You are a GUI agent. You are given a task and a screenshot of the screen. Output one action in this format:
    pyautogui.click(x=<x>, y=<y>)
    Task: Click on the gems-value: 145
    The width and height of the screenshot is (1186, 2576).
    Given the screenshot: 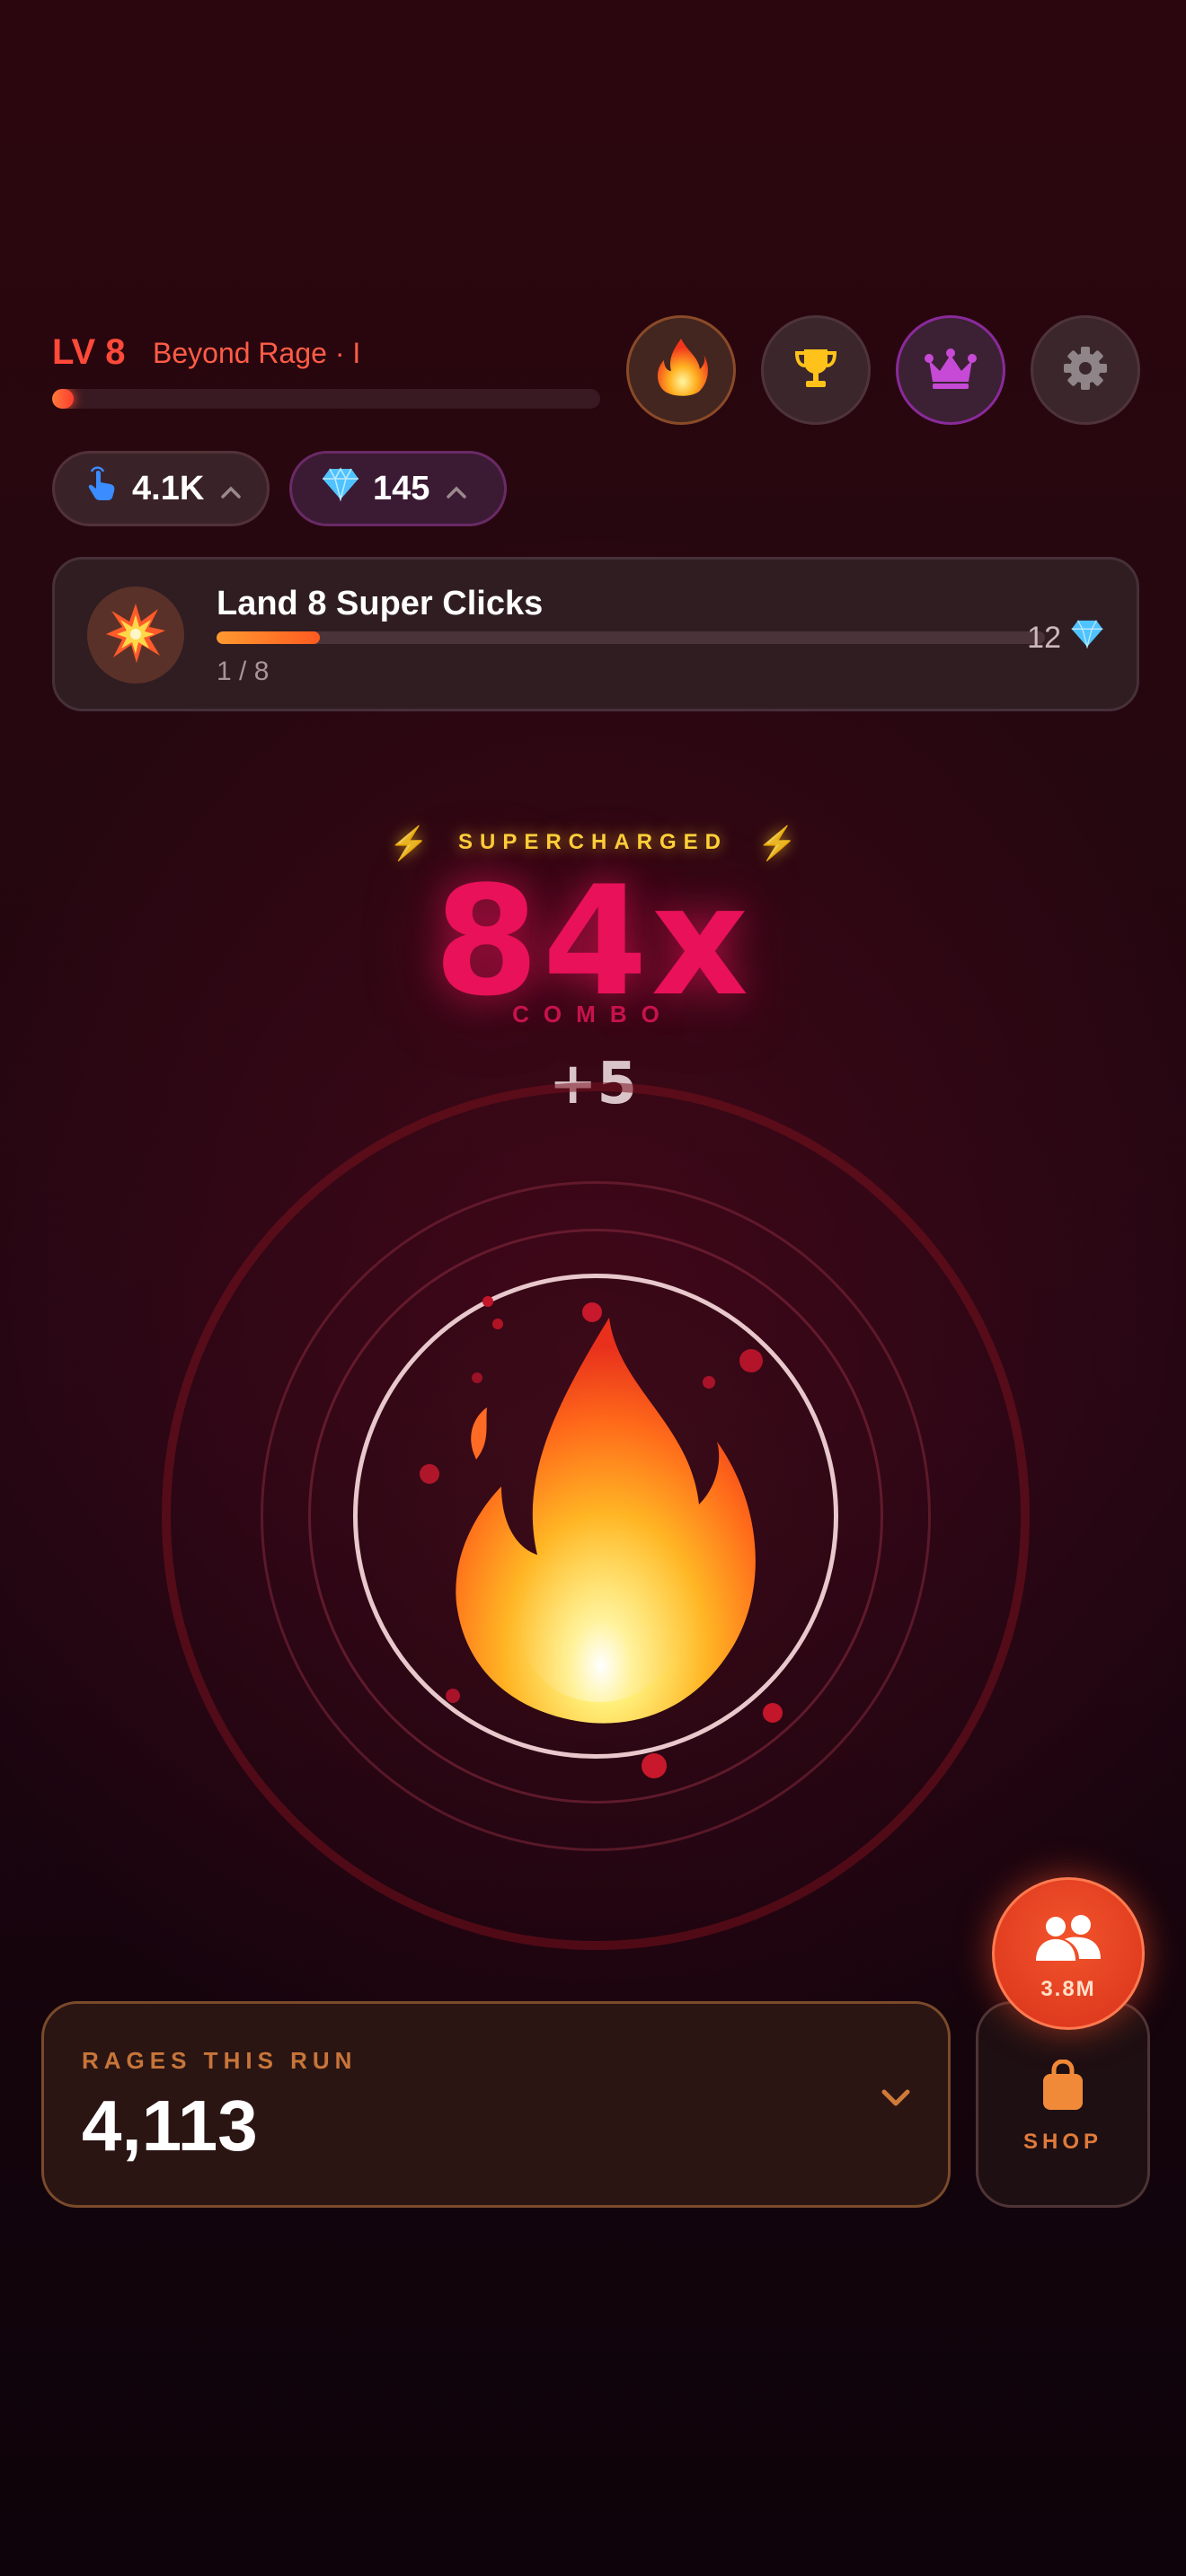 What is the action you would take?
    pyautogui.click(x=401, y=488)
    